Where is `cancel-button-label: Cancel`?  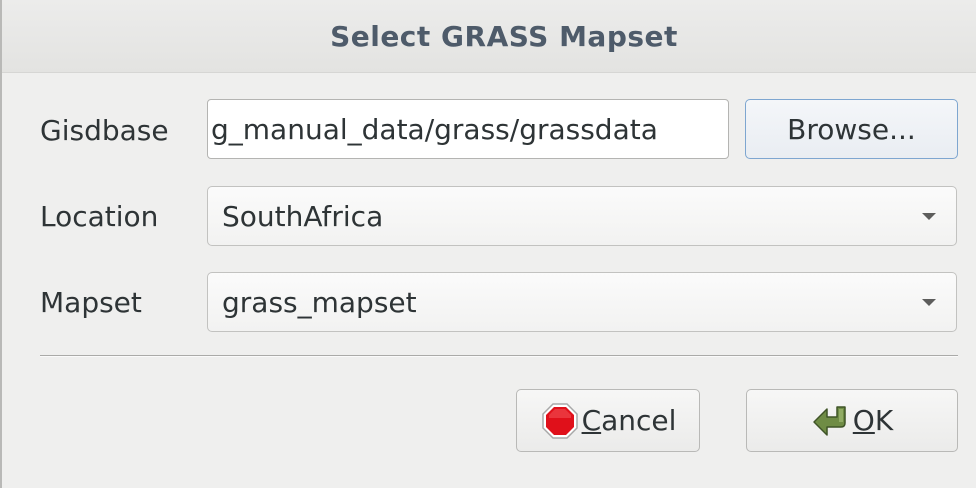
cancel-button-label: Cancel is located at coordinates (629, 420).